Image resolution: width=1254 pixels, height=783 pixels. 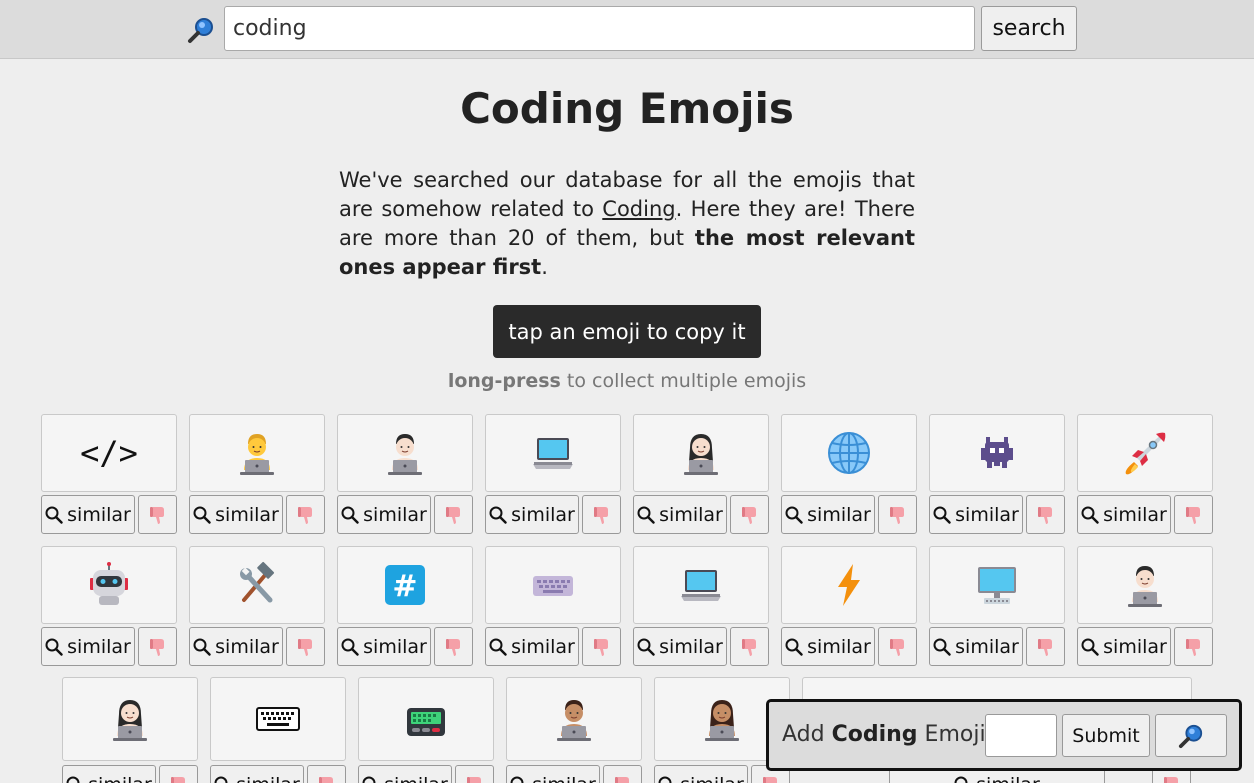 What do you see at coordinates (627, 381) in the screenshot?
I see `long-press-hint: long-press to collect multiple emojis` at bounding box center [627, 381].